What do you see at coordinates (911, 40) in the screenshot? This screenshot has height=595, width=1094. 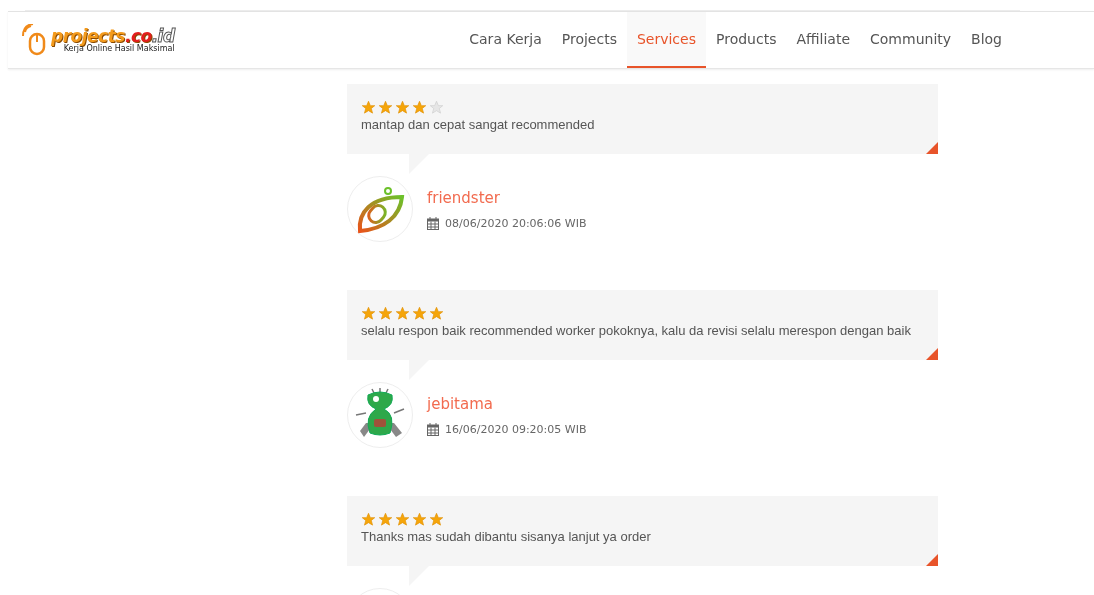 I see `nav-link: Community` at bounding box center [911, 40].